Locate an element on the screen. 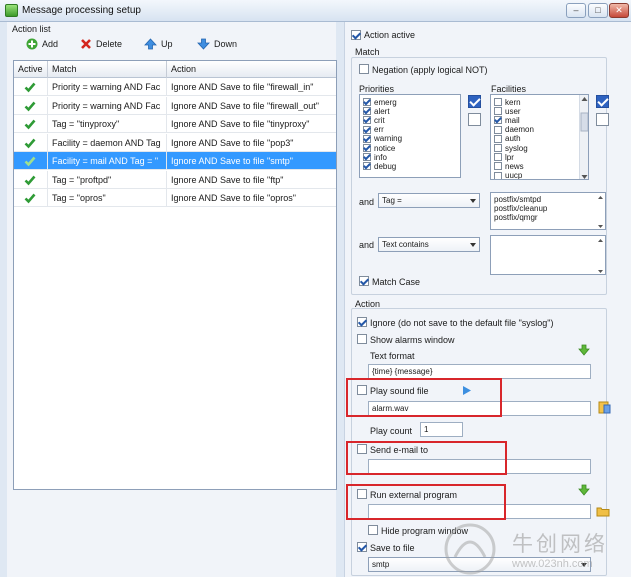 The image size is (631, 577). save-file-select: smtp is located at coordinates (479, 564).